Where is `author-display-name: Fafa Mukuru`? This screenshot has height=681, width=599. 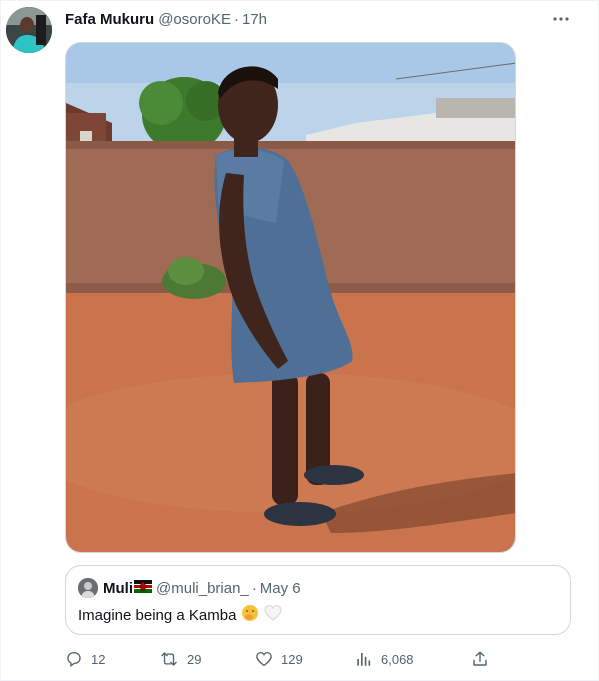 author-display-name: Fafa Mukuru is located at coordinates (109, 19).